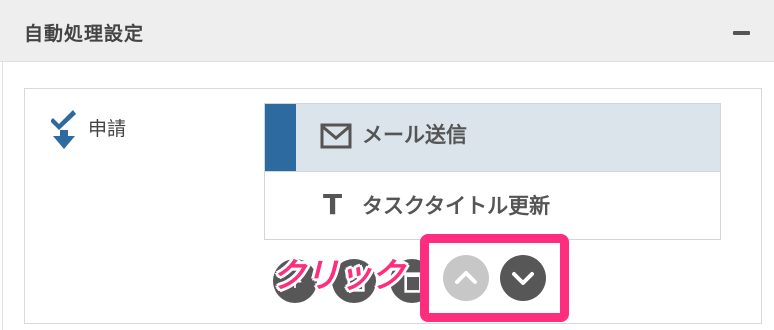 Image resolution: width=774 pixels, height=330 pixels. Describe the element at coordinates (414, 135) in the screenshot. I see `action-label: メール送信` at that location.